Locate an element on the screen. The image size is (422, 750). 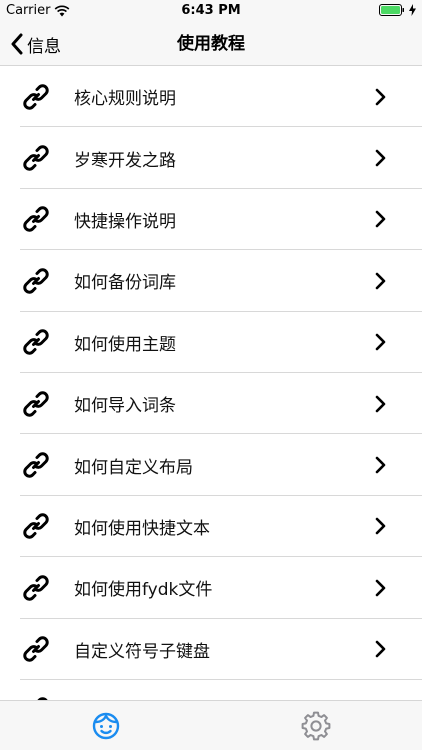
list-item-label: 如何使用主题 is located at coordinates (125, 344).